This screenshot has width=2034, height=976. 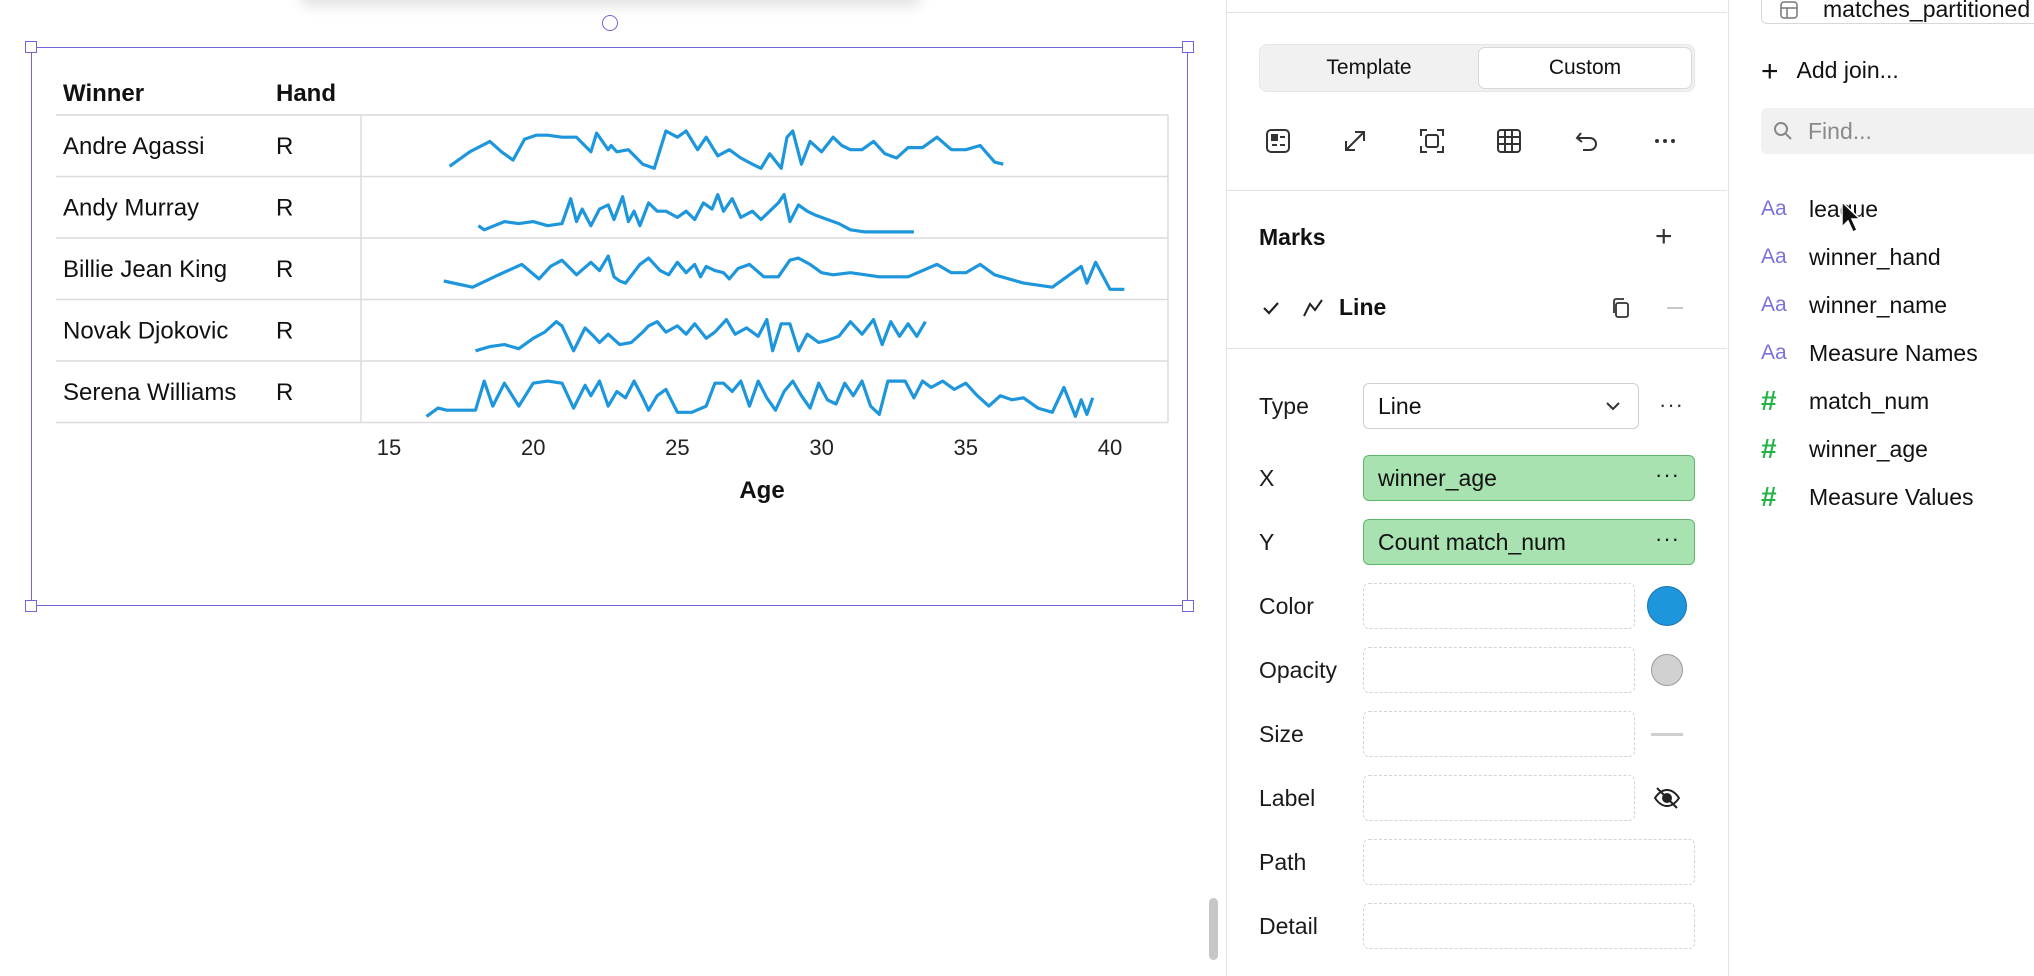 I want to click on x-tick-label: 20, so click(x=533, y=447).